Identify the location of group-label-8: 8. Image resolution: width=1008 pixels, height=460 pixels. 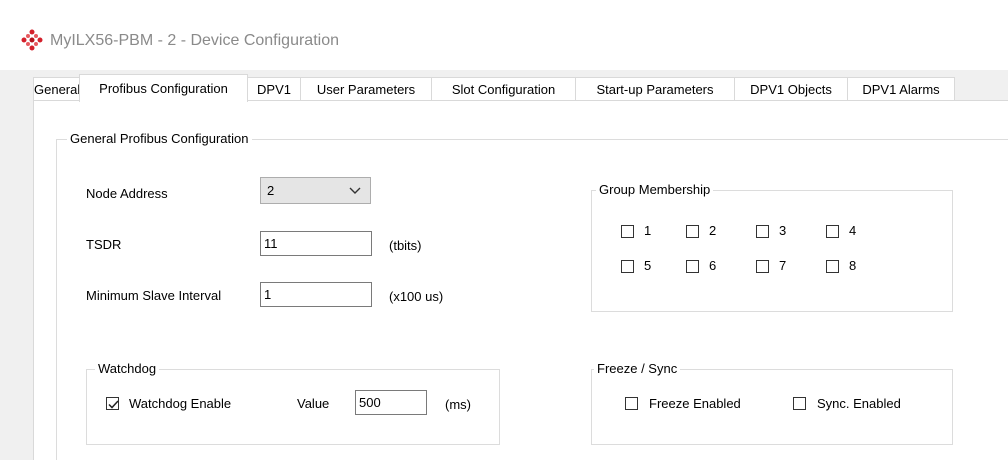
(853, 265).